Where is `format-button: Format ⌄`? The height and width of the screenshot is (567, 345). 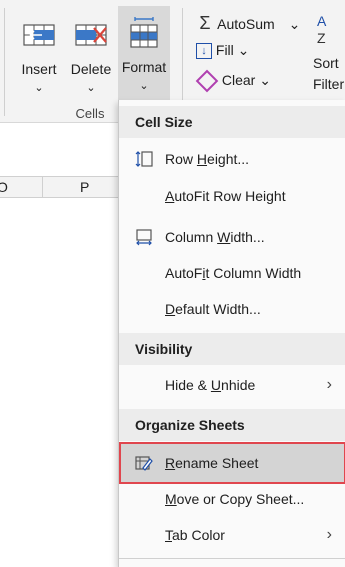
format-button: Format ⌄ is located at coordinates (144, 53).